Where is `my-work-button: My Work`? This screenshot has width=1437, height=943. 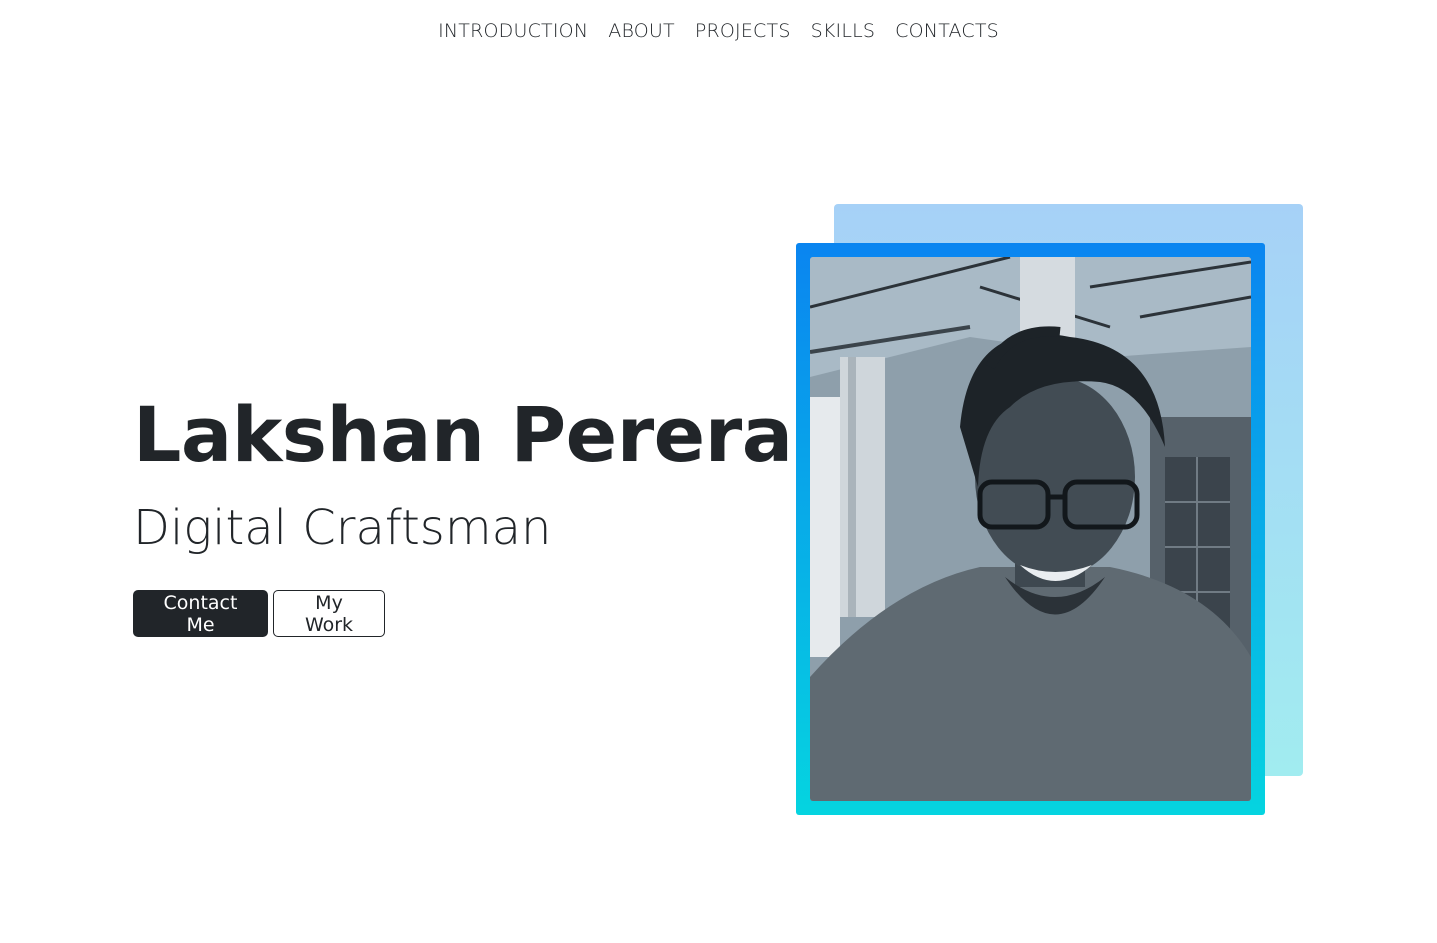 my-work-button: My Work is located at coordinates (329, 613).